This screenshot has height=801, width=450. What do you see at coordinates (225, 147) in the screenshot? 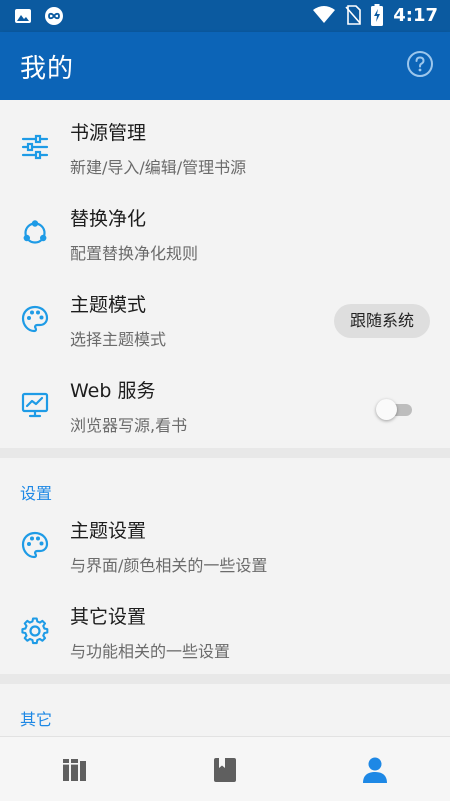
I see `book-source-item: 书源管理 新建/导入/编辑/管理书源` at bounding box center [225, 147].